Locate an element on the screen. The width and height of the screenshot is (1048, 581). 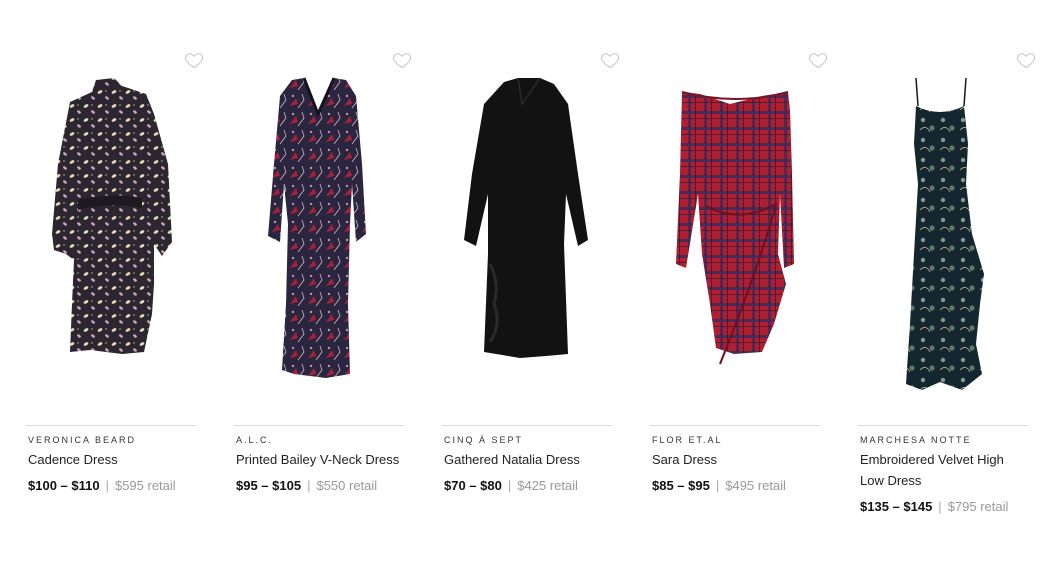
retail-price: $595 retail is located at coordinates (145, 485).